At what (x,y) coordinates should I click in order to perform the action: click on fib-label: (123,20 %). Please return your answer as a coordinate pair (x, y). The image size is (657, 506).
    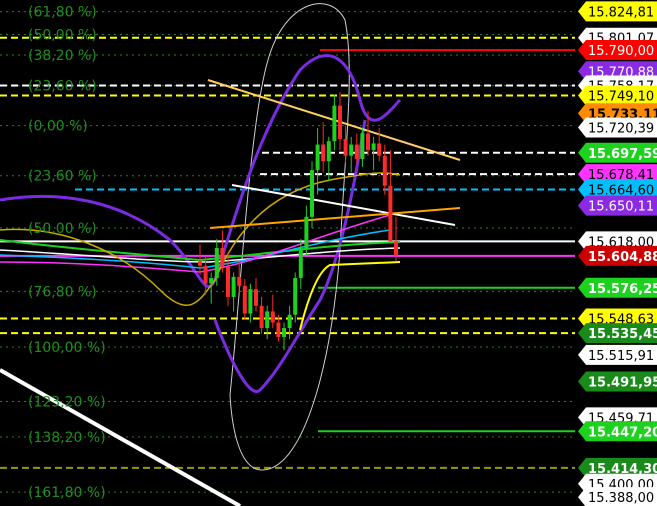
    Looking at the image, I should click on (67, 402).